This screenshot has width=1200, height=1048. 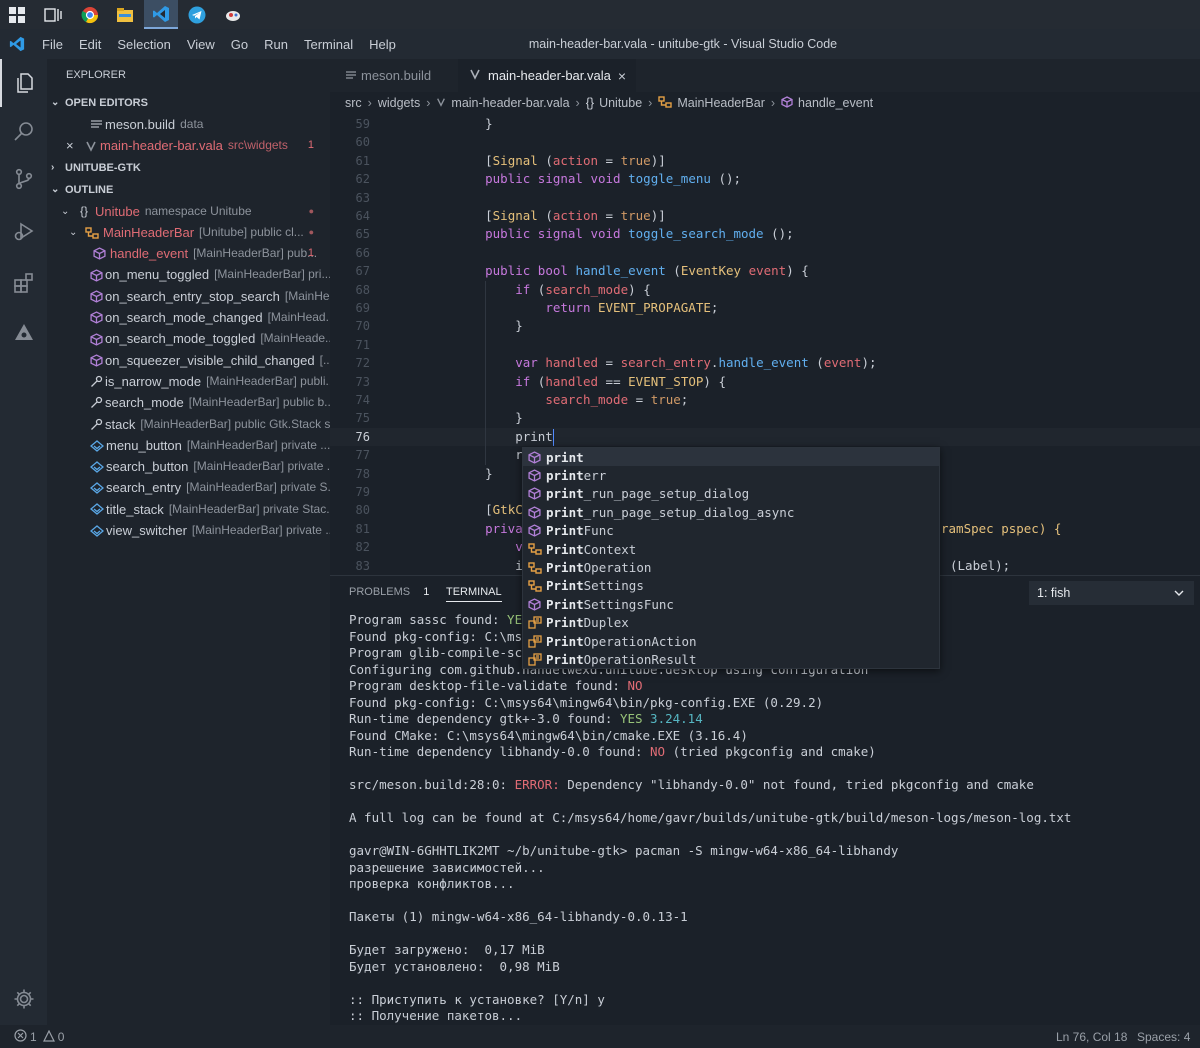 I want to click on breadcrumb-file: main-header-bar.vala, so click(x=510, y=103).